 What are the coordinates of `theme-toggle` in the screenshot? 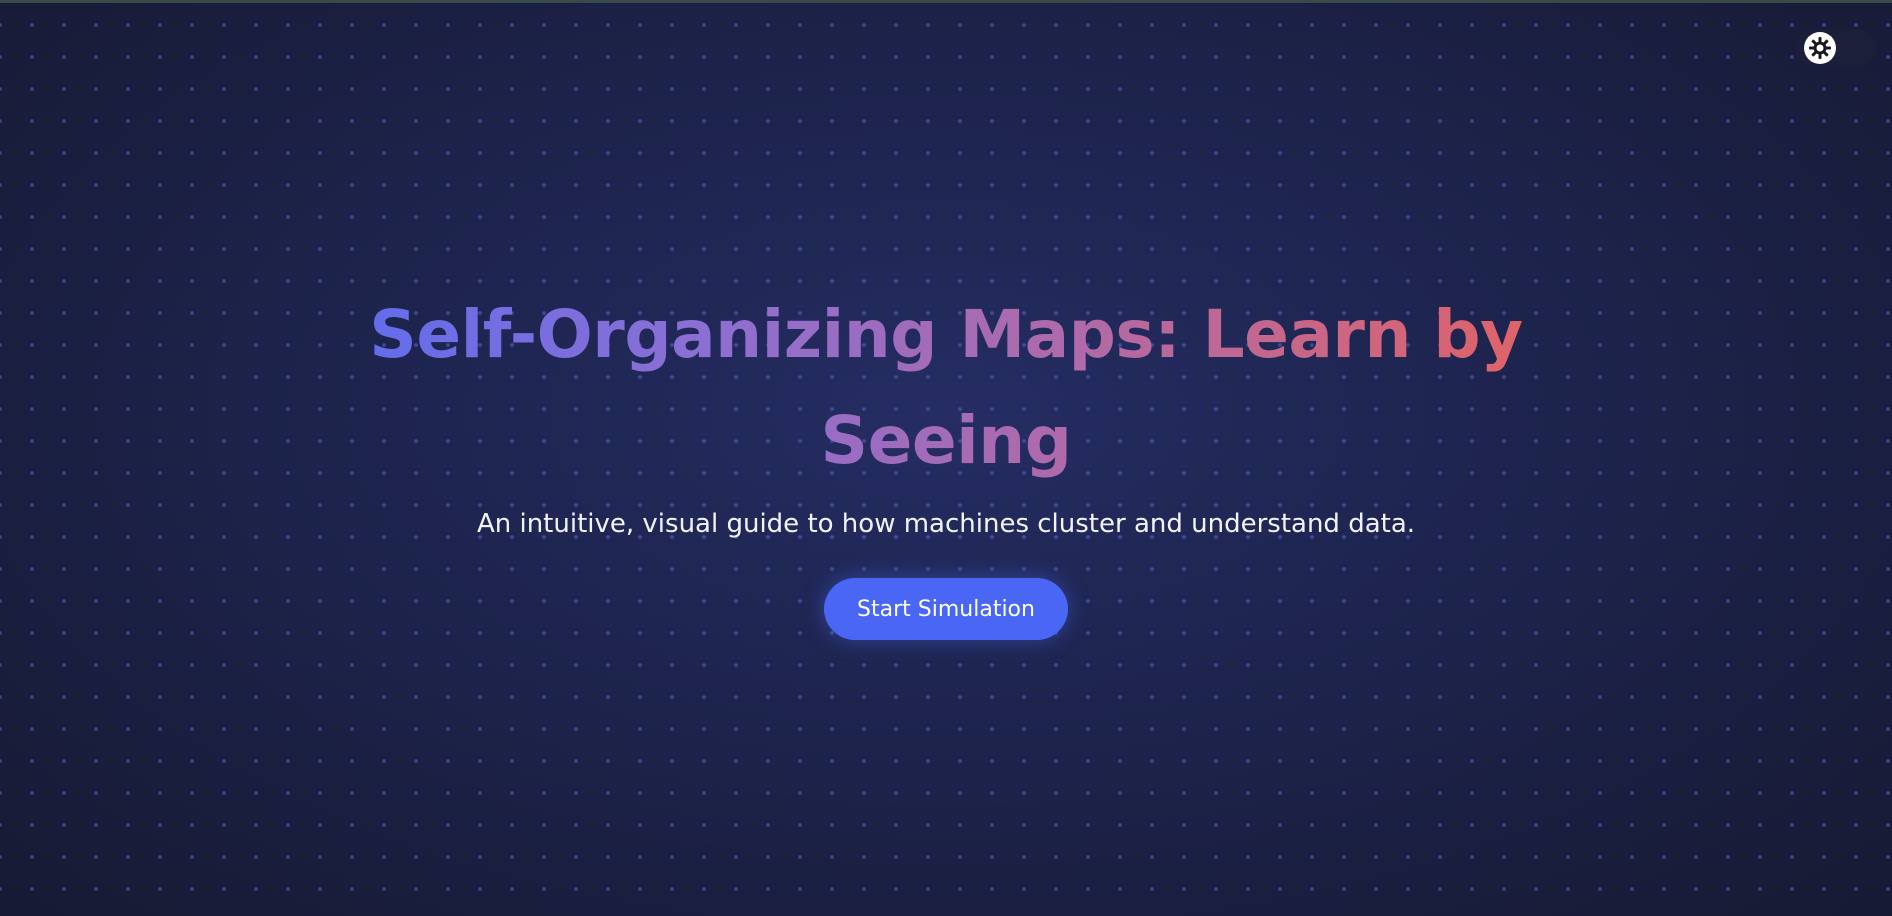 It's located at (1836, 48).